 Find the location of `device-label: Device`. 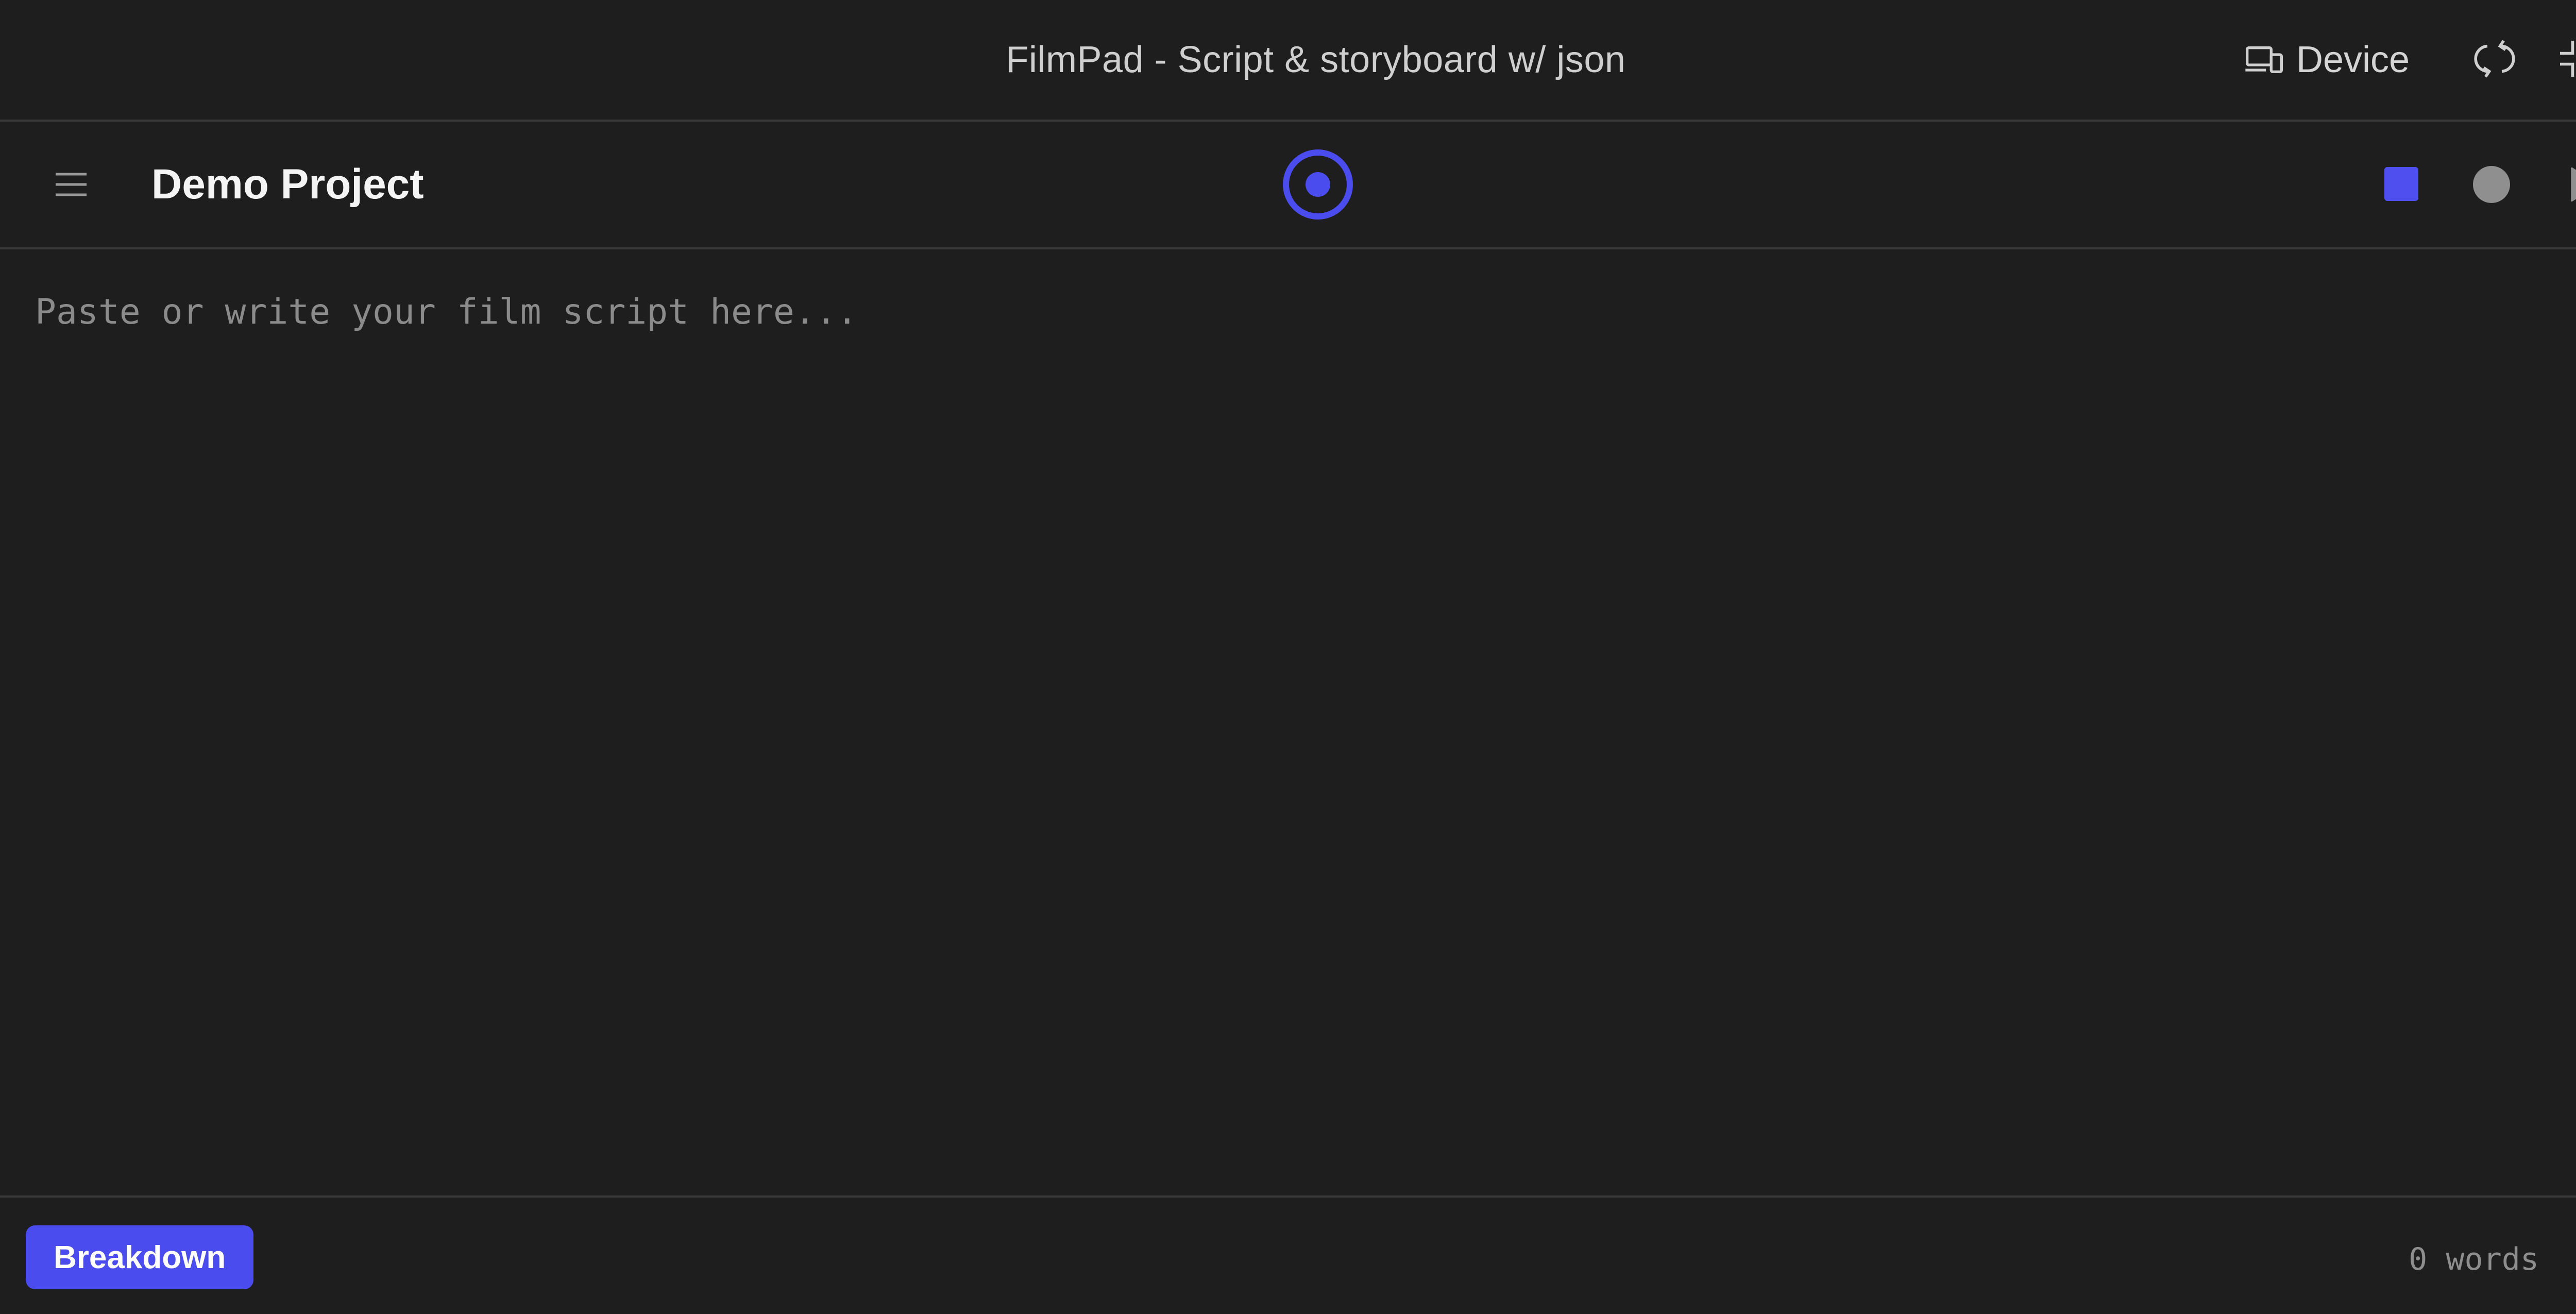

device-label: Device is located at coordinates (2353, 59).